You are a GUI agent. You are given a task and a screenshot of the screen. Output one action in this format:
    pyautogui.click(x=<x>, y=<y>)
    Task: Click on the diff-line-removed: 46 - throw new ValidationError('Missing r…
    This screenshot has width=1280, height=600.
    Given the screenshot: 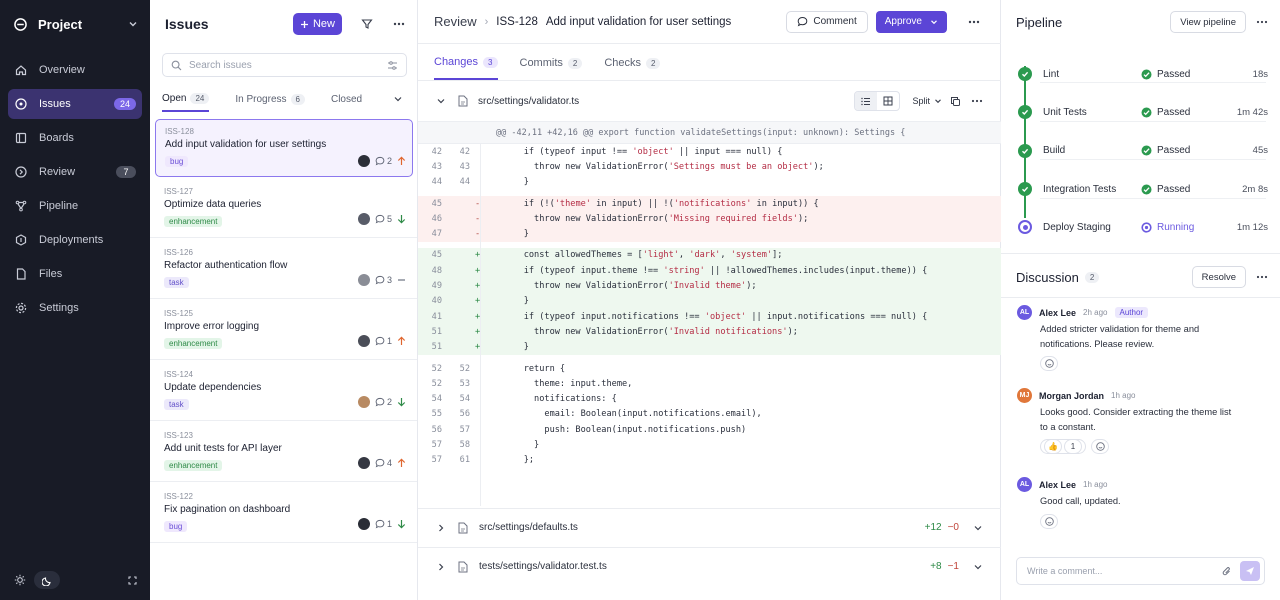 What is the action you would take?
    pyautogui.click(x=709, y=219)
    